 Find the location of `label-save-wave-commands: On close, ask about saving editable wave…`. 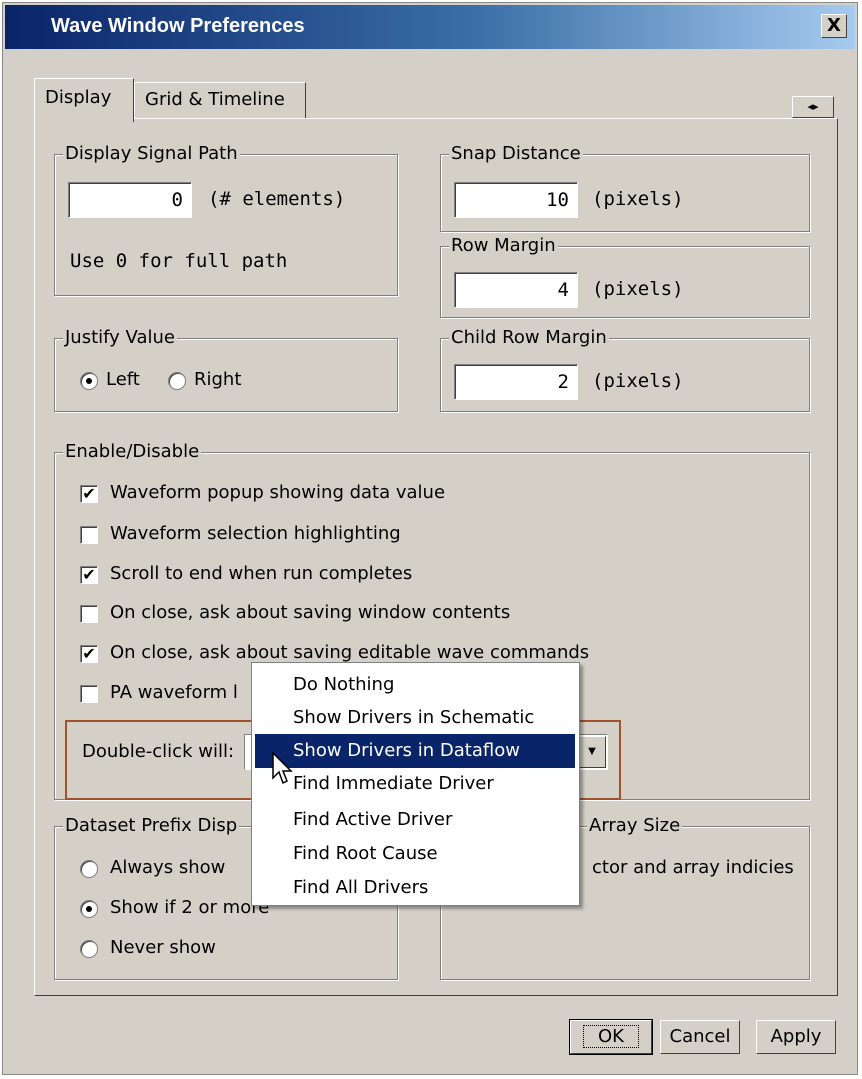

label-save-wave-commands: On close, ask about saving editable wave… is located at coordinates (349, 652).